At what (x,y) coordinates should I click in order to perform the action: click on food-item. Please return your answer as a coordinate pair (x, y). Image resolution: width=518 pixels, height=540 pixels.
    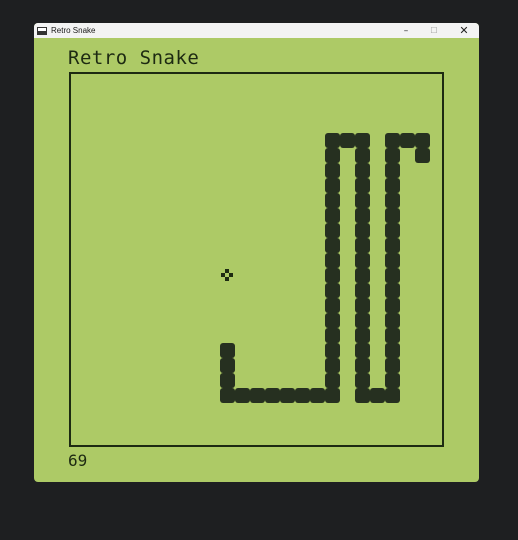
    Looking at the image, I should click on (227, 275).